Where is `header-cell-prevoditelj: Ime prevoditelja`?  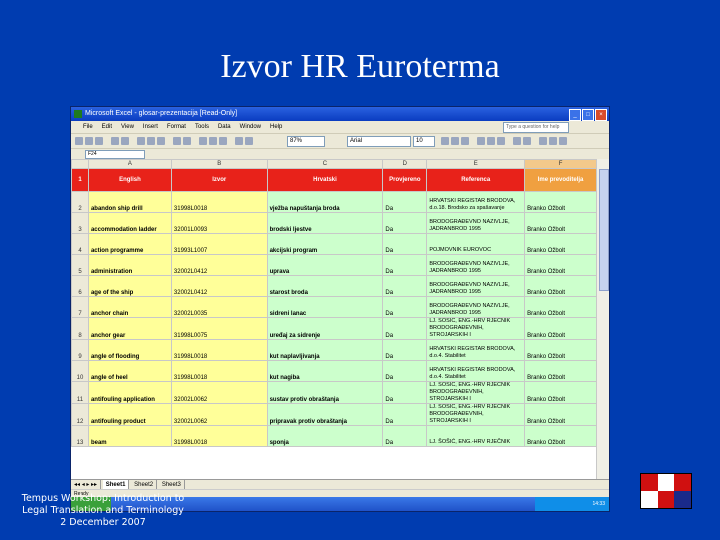 header-cell-prevoditelj: Ime prevoditelja is located at coordinates (560, 180).